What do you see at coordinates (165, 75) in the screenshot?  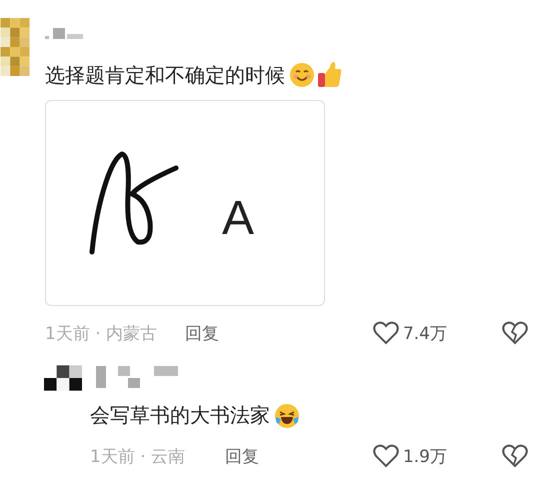 I see `comment-text: 选择题肯定和不确定的时候` at bounding box center [165, 75].